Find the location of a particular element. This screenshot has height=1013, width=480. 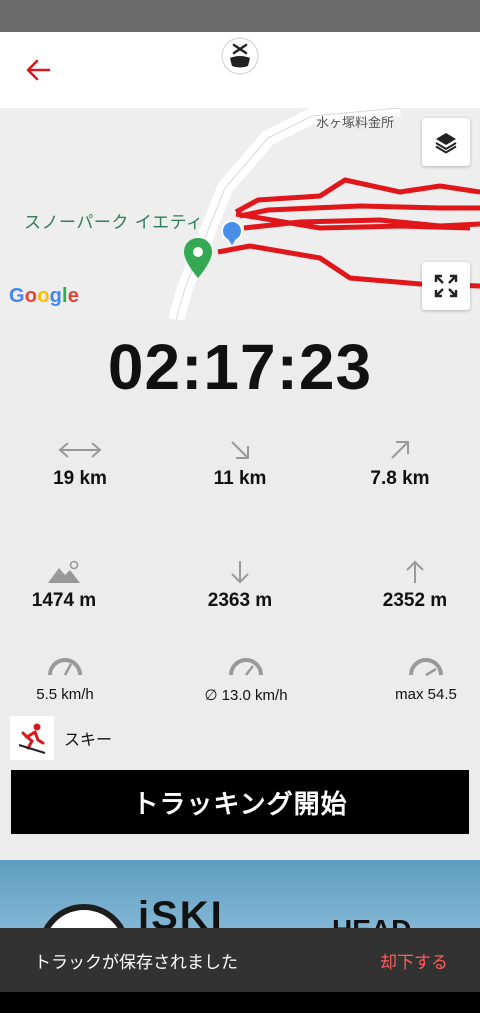

ski-park-label: スノーパーク イエティ is located at coordinates (114, 223).